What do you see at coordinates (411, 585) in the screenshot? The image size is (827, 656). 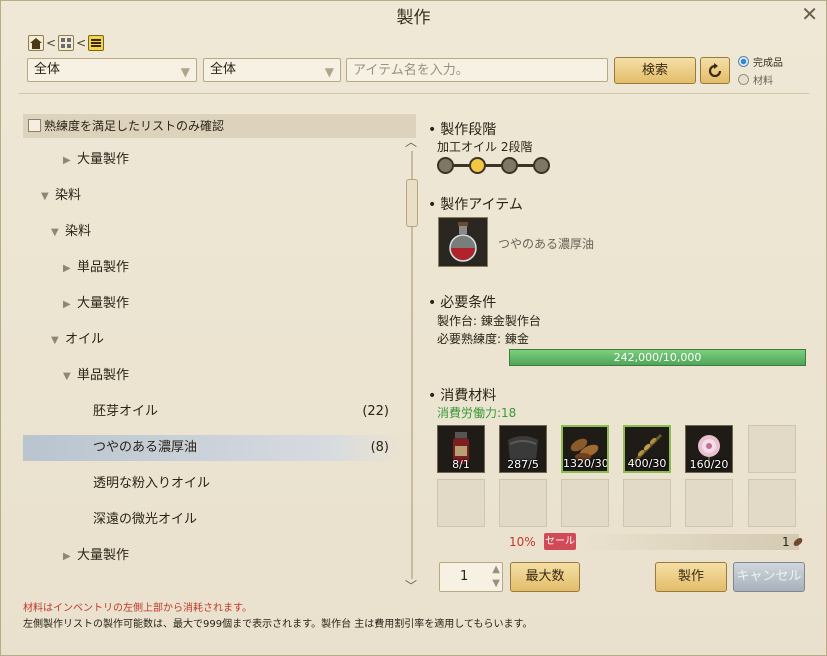 I see `scroll-down-icon: ﹀` at bounding box center [411, 585].